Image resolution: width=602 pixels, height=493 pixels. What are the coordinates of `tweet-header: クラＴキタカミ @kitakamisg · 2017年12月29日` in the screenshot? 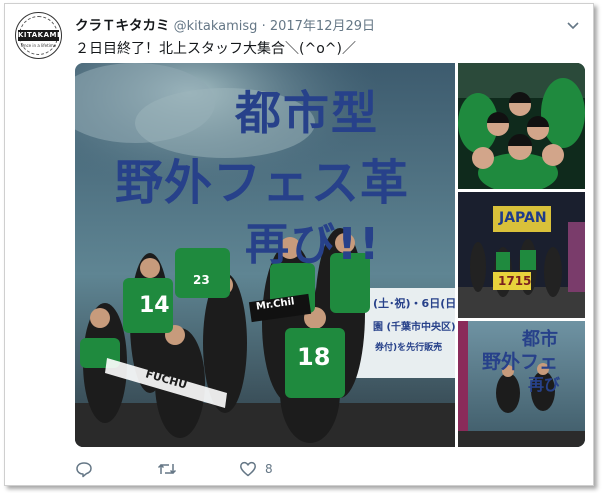 It's located at (329, 24).